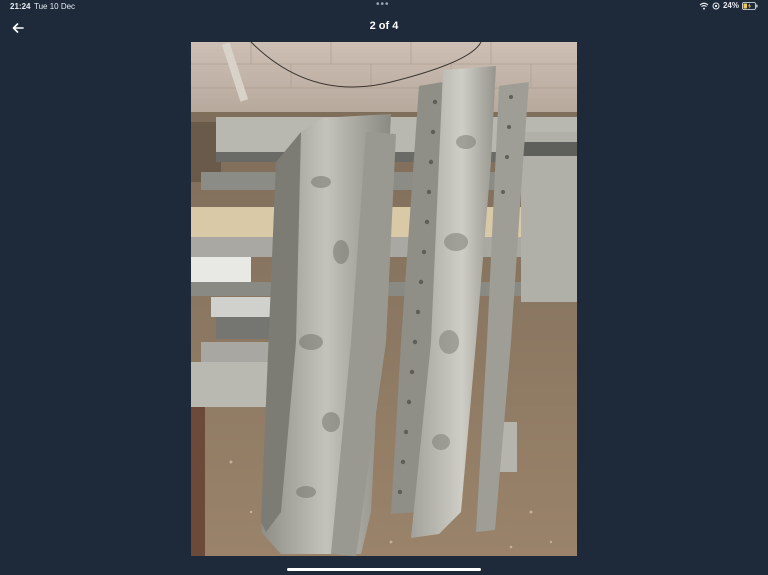 This screenshot has width=768, height=575. What do you see at coordinates (750, 5) in the screenshot?
I see `battery-charging-icon` at bounding box center [750, 5].